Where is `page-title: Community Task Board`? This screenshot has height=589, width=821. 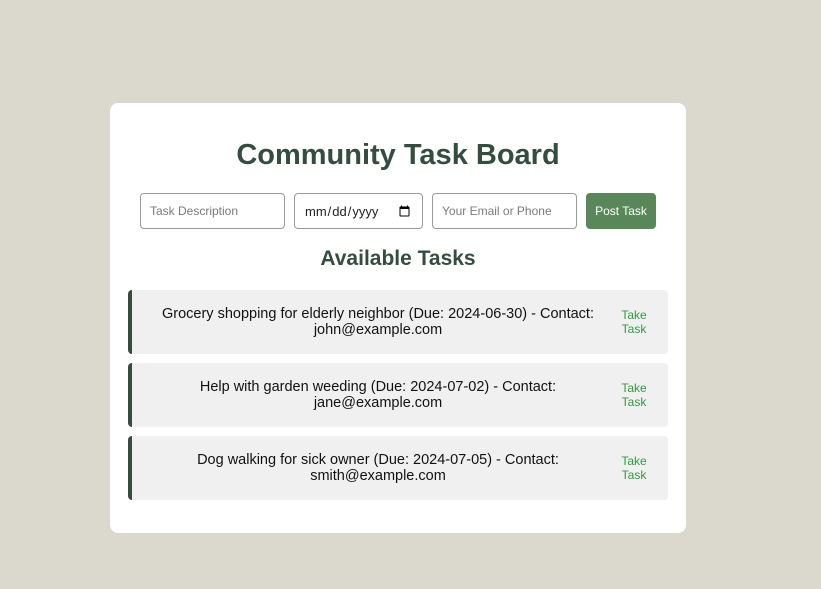 page-title: Community Task Board is located at coordinates (398, 155).